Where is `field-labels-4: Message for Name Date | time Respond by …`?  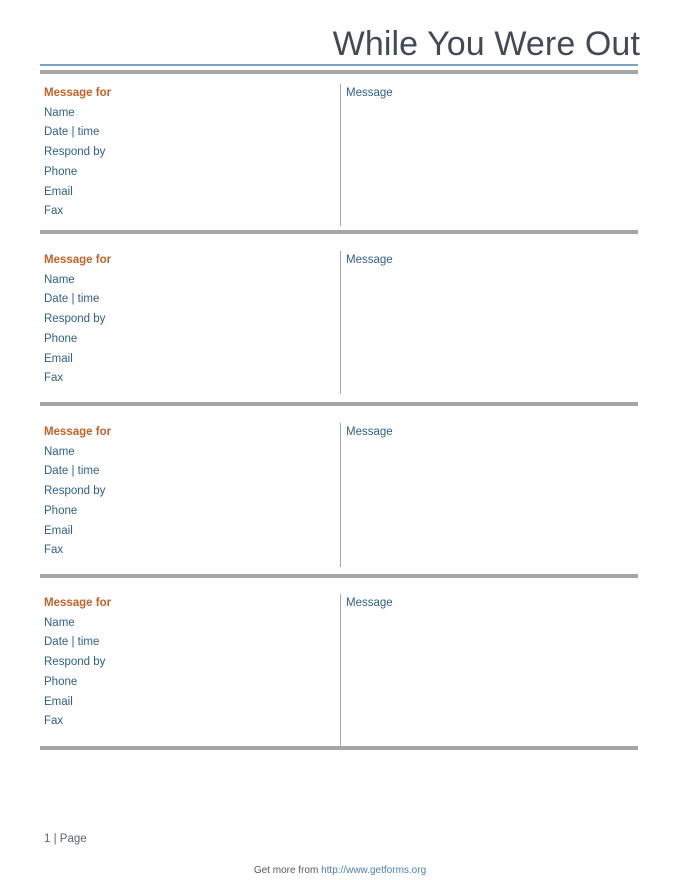
field-labels-4: Message for Name Date | time Respond by … is located at coordinates (184, 663).